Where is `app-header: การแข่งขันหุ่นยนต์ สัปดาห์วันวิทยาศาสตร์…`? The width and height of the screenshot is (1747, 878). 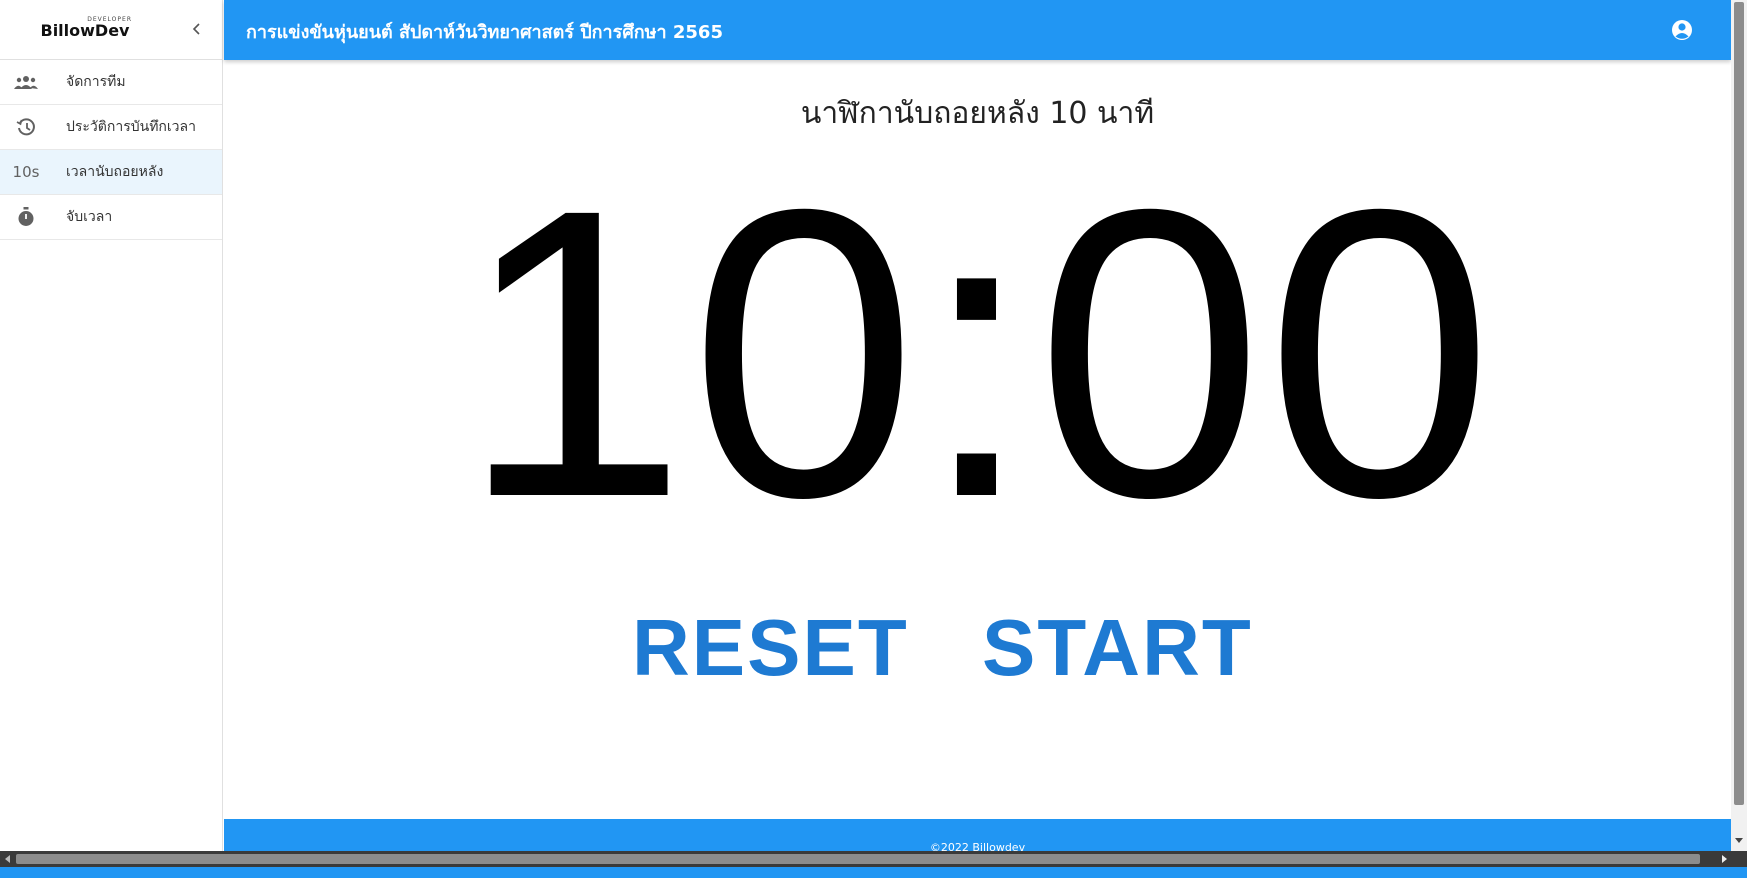 app-header: การแข่งขันหุ่นยนต์ สัปดาห์วันวิทยาศาสตร์… is located at coordinates (977, 30).